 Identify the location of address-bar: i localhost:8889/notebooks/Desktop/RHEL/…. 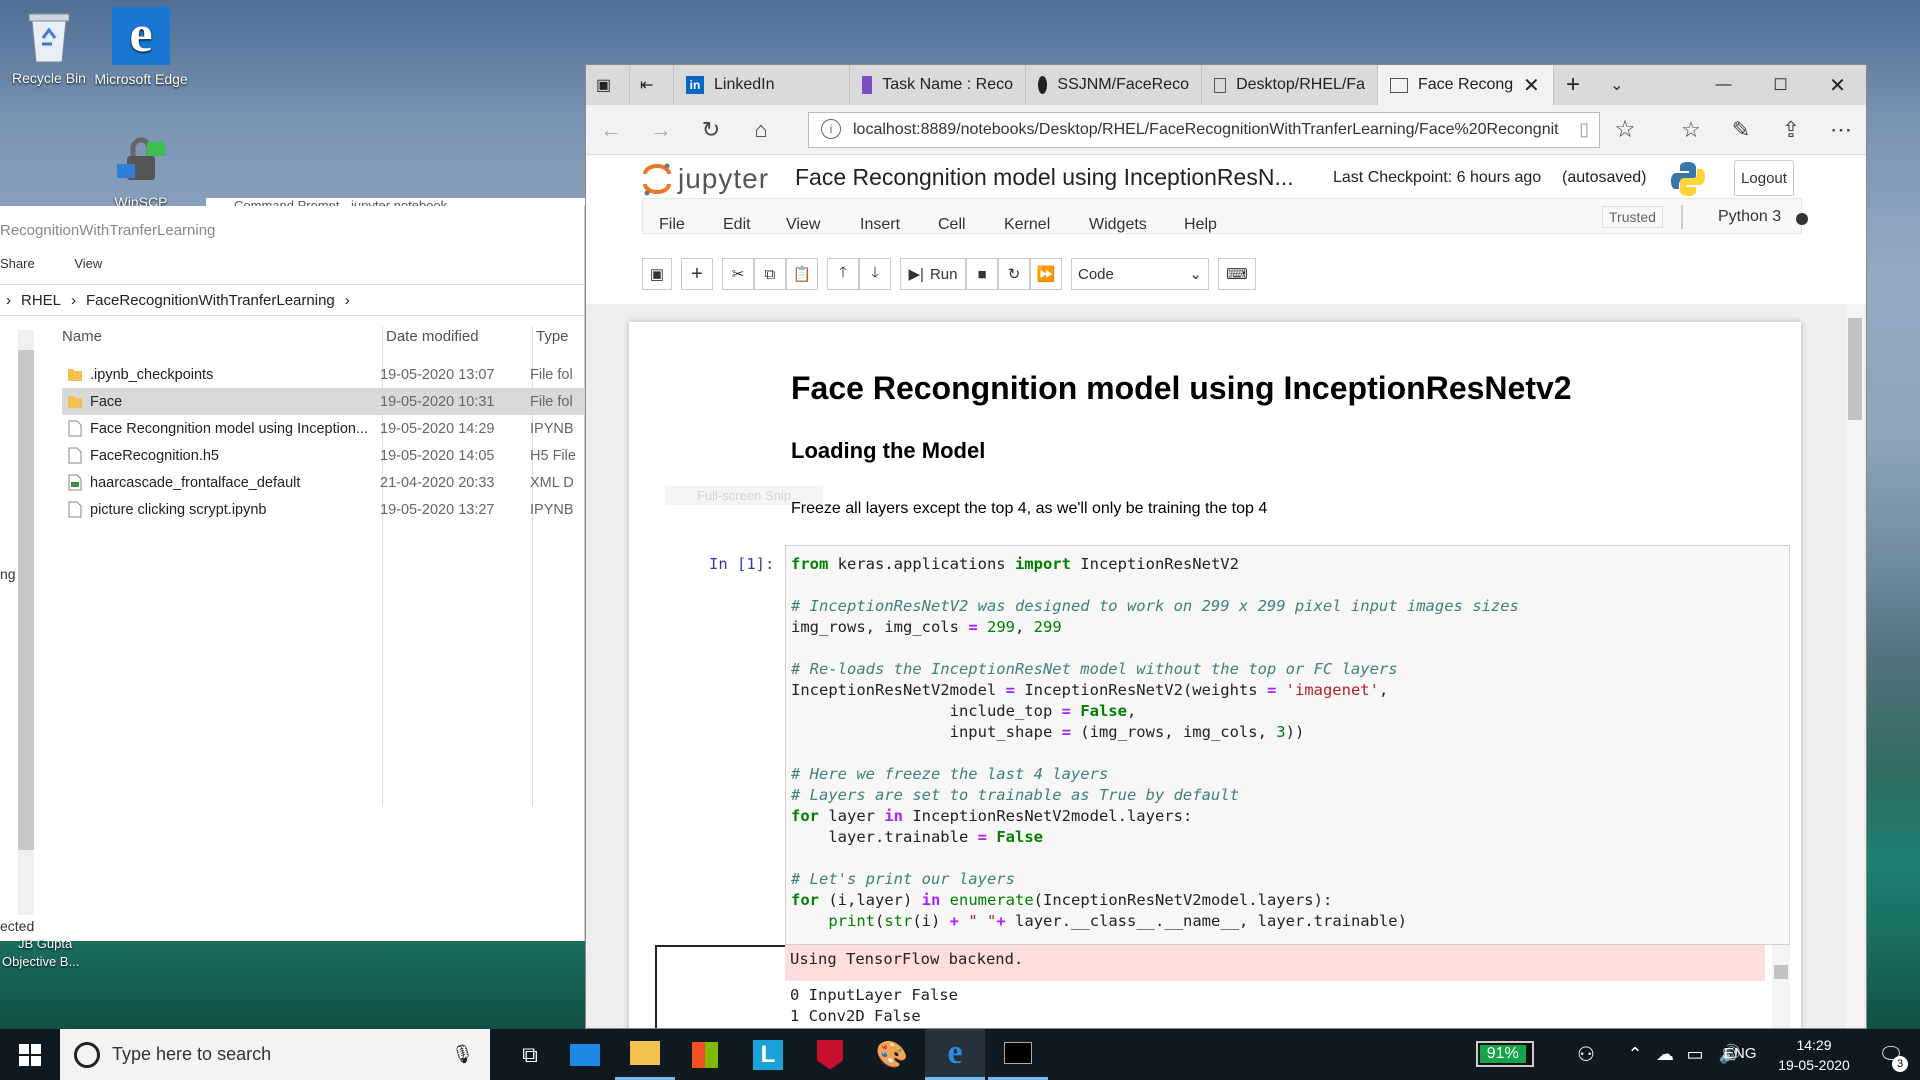
(1204, 130).